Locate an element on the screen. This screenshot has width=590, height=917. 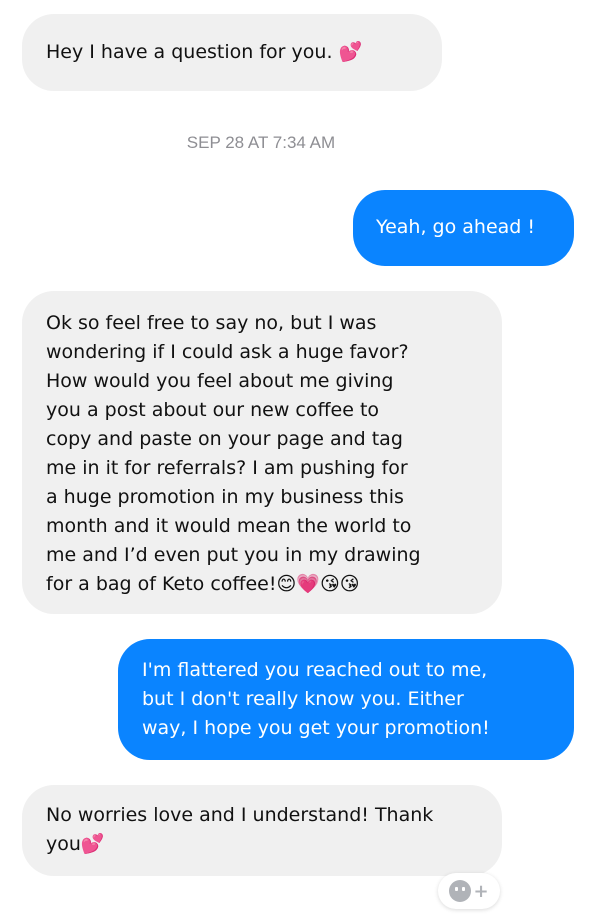
plus-icon: + is located at coordinates (481, 891).